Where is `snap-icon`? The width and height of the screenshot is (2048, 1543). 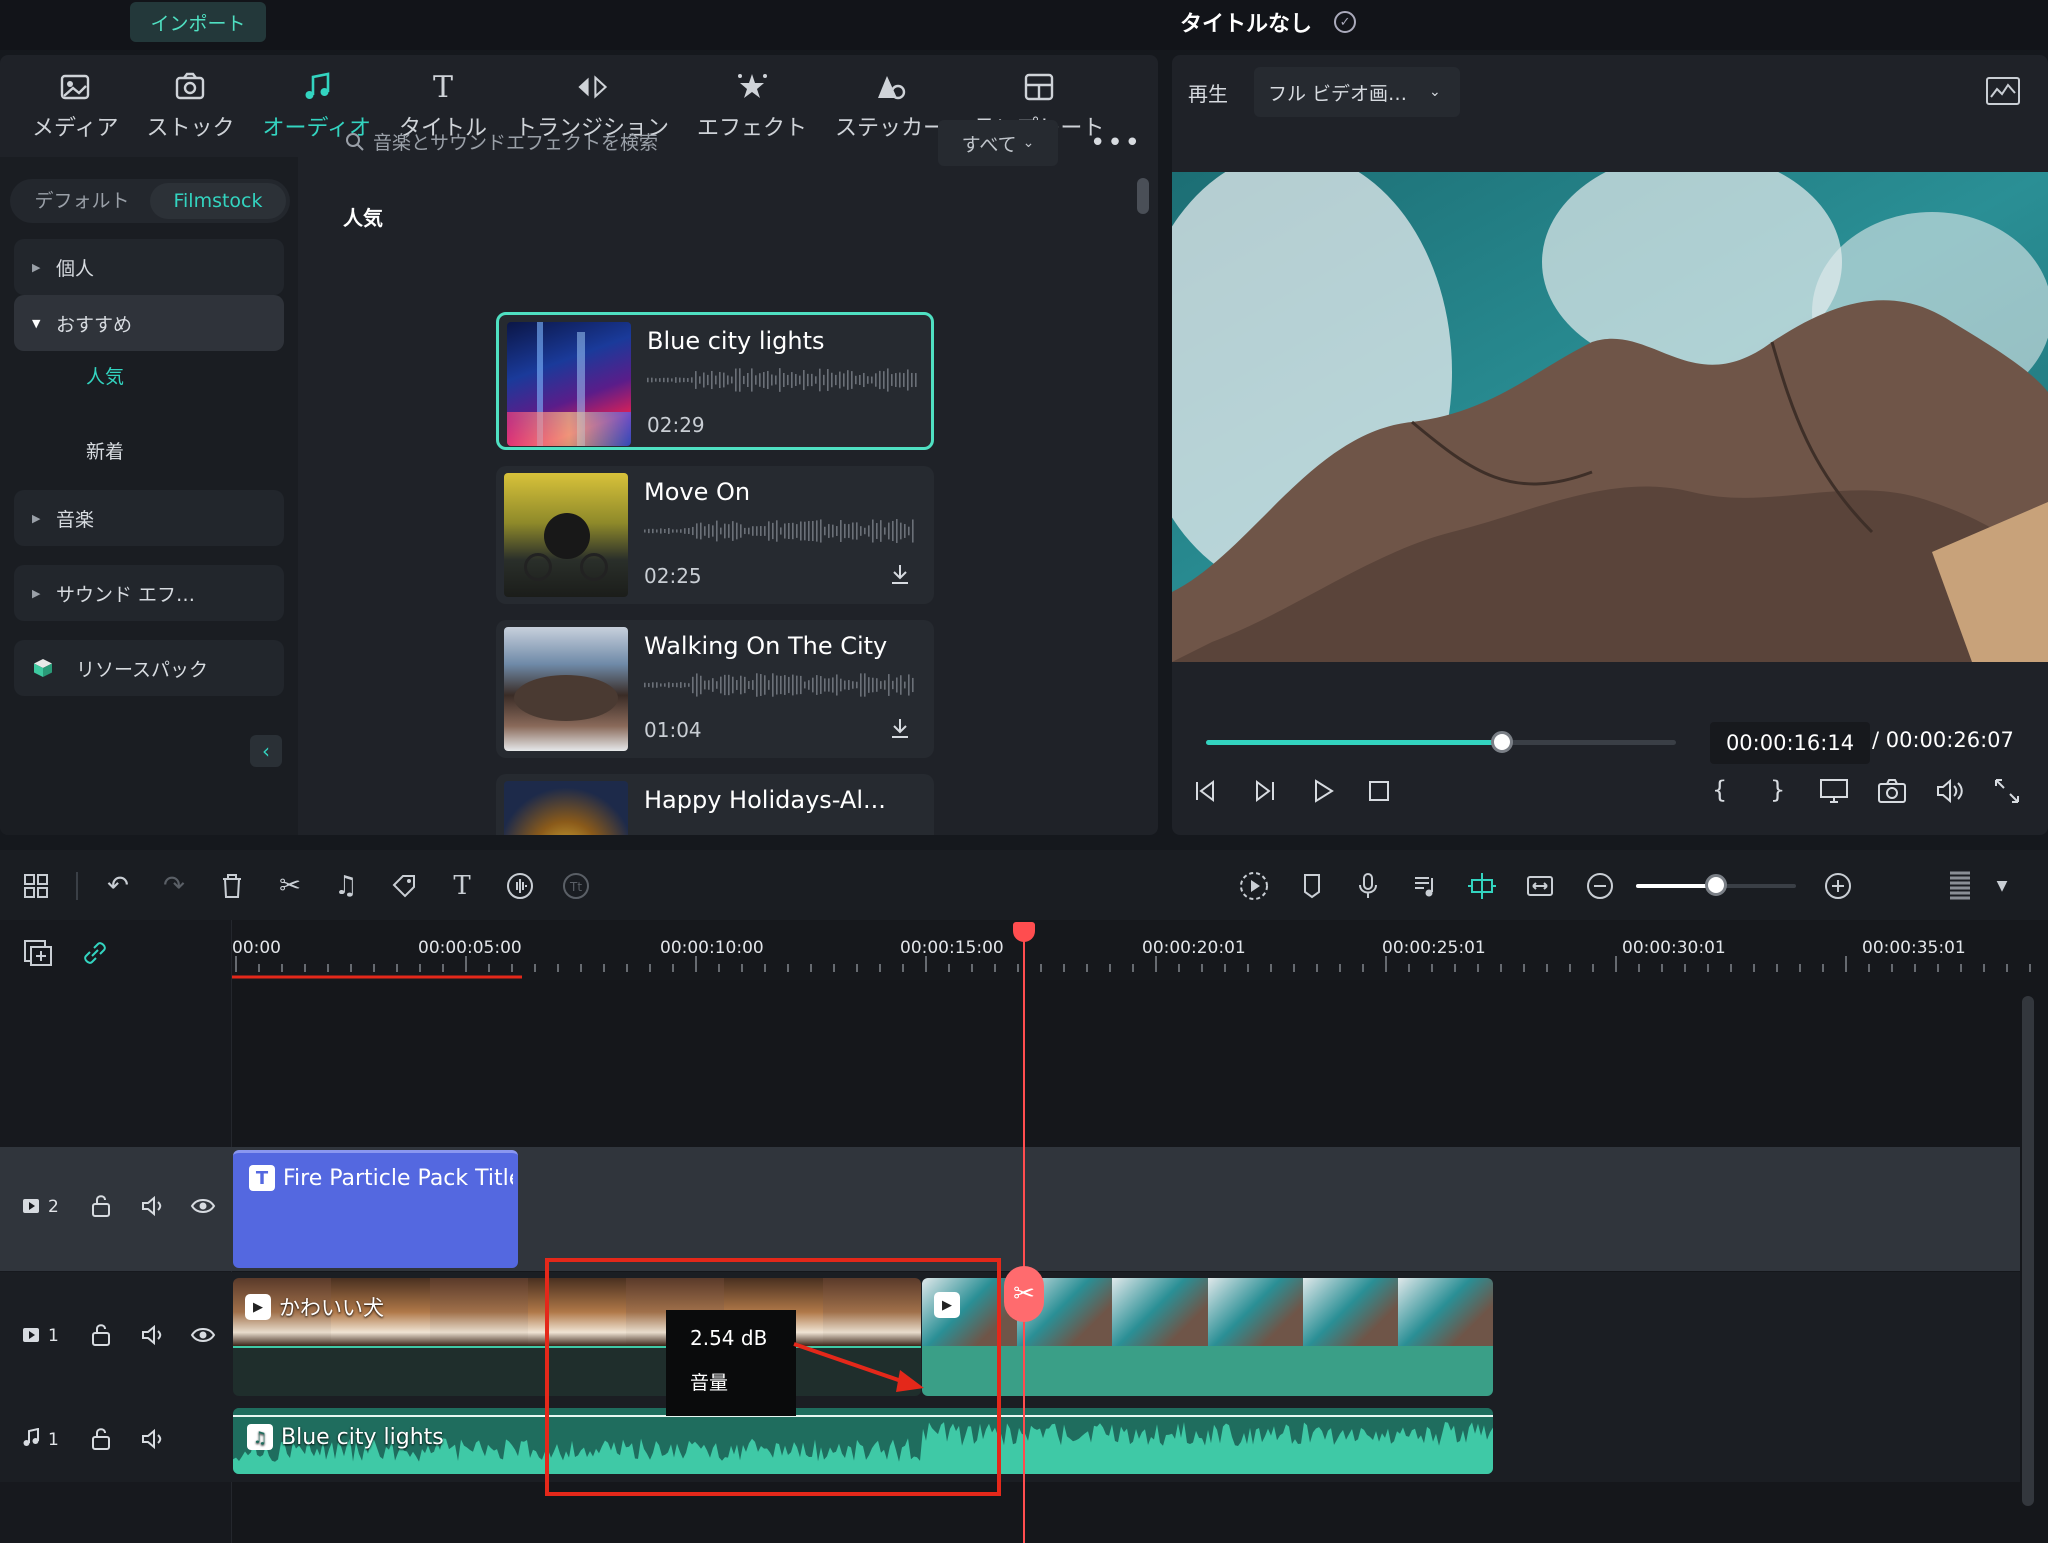
snap-icon is located at coordinates (1482, 886).